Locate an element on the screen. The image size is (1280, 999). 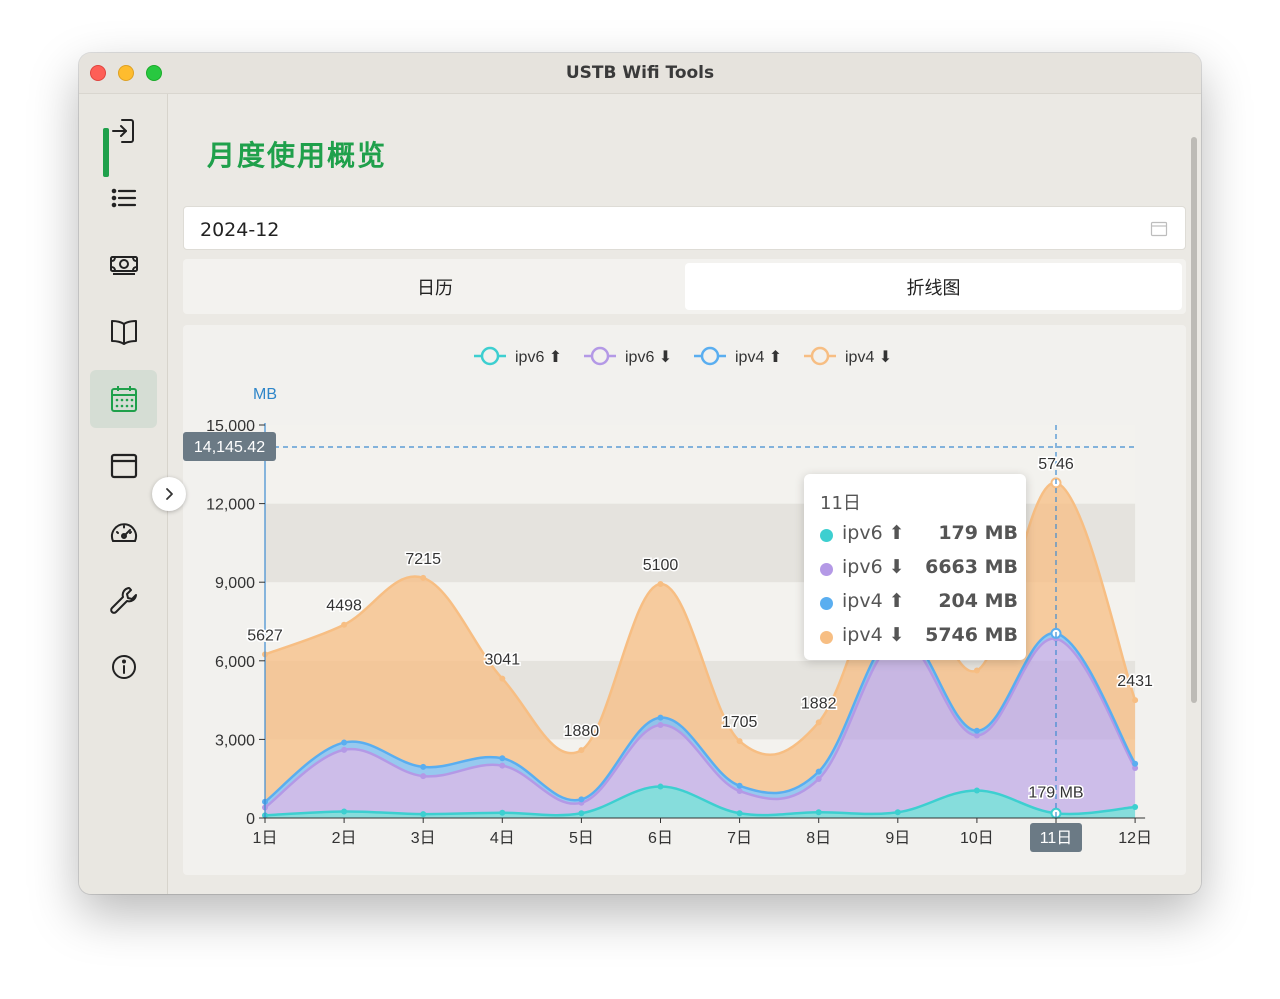
x-tick-label: 2日 is located at coordinates (344, 838).